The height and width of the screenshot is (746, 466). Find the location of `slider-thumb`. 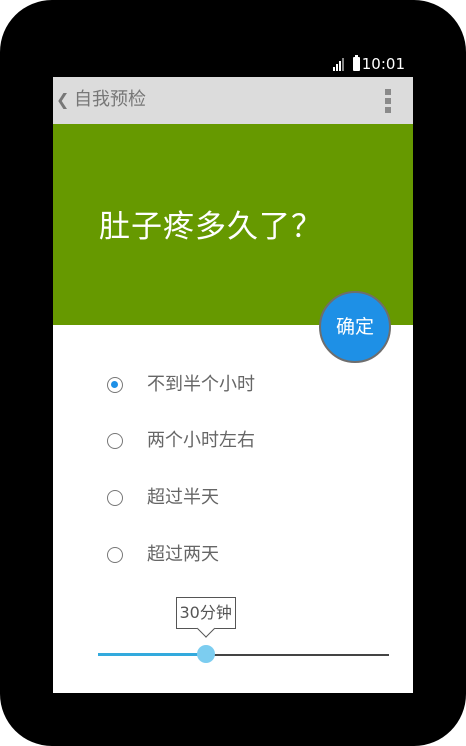

slider-thumb is located at coordinates (205, 654).